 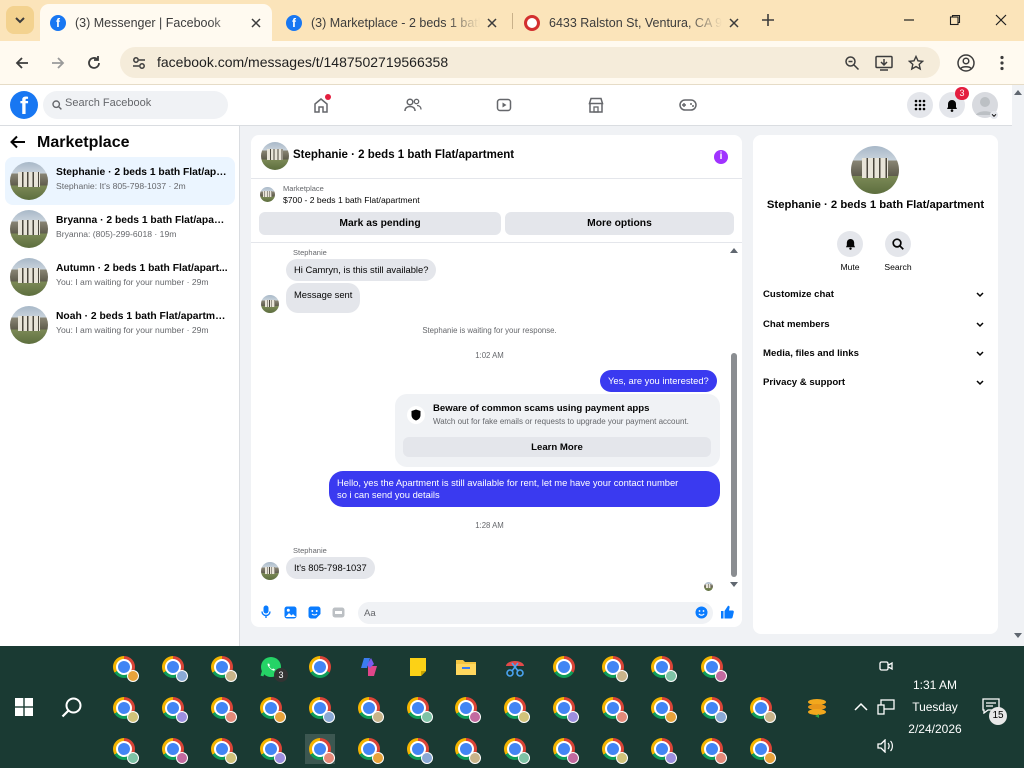 What do you see at coordinates (935, 685) in the screenshot?
I see `clock-time: 1:31 AM` at bounding box center [935, 685].